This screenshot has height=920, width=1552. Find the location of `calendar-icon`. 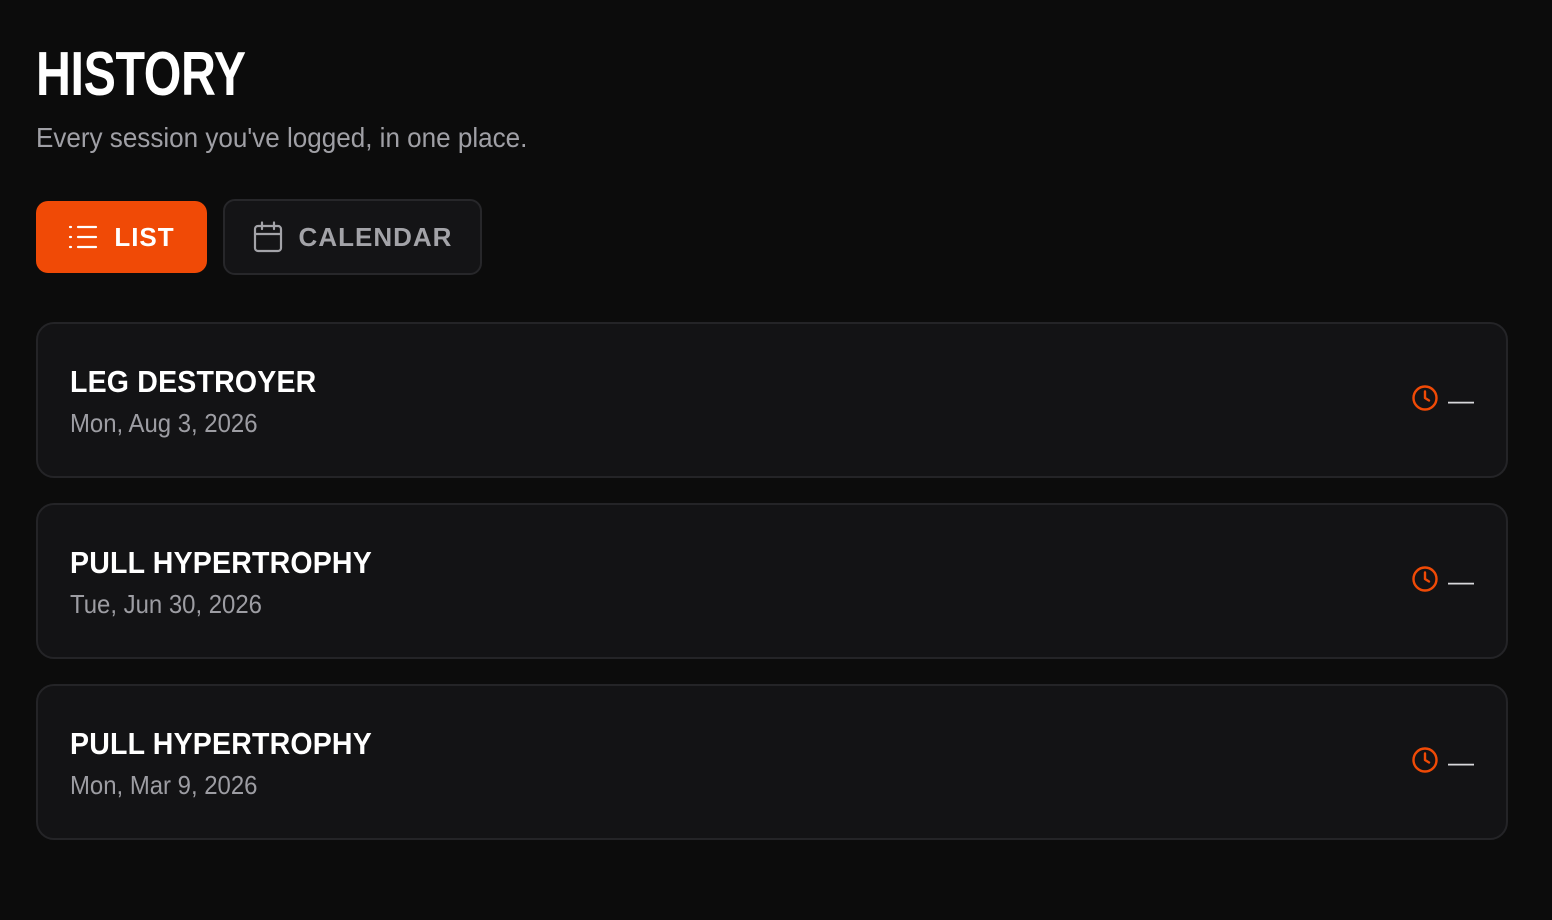

calendar-icon is located at coordinates (268, 237).